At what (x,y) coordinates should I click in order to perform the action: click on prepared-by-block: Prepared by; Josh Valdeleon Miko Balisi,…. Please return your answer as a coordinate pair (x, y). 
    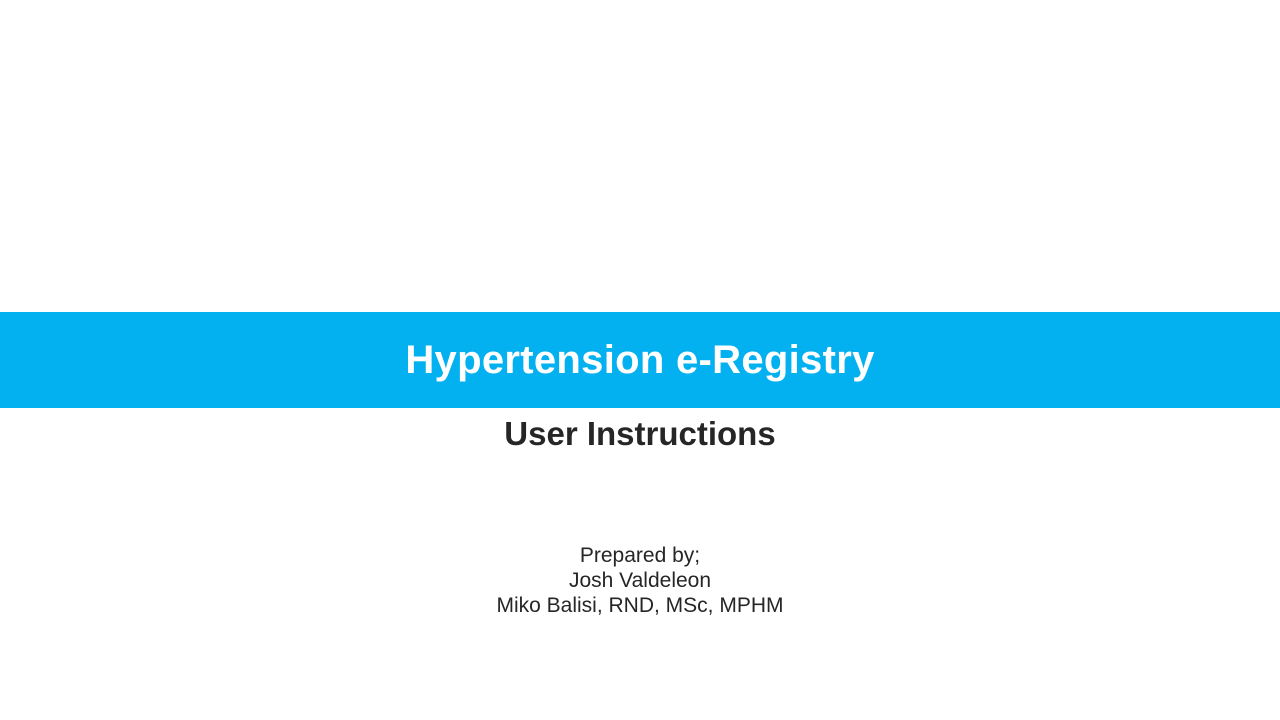
    Looking at the image, I should click on (640, 580).